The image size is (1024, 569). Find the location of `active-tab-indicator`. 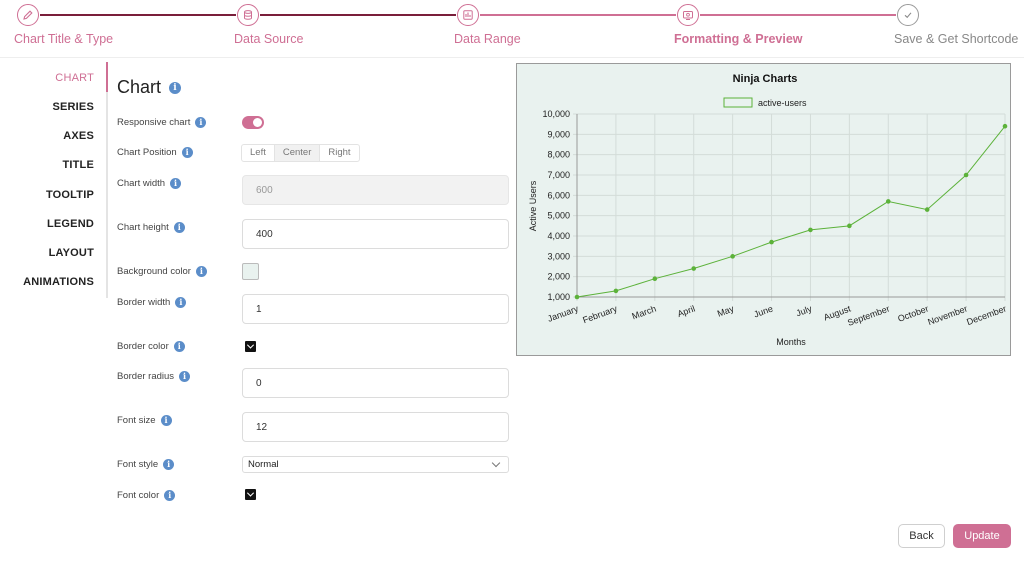

active-tab-indicator is located at coordinates (107, 77).